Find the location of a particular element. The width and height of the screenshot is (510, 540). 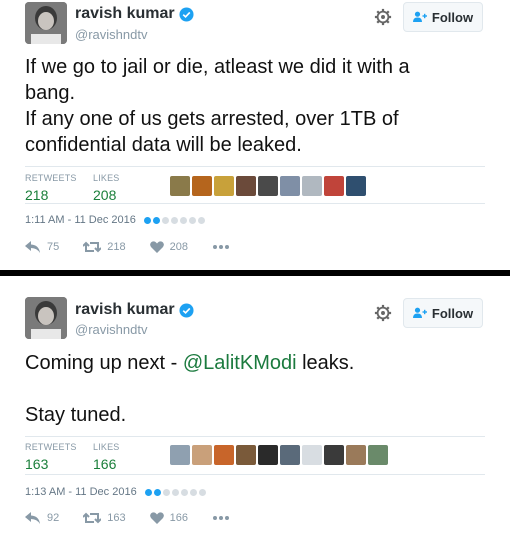

reply-button: 75 is located at coordinates (42, 247).